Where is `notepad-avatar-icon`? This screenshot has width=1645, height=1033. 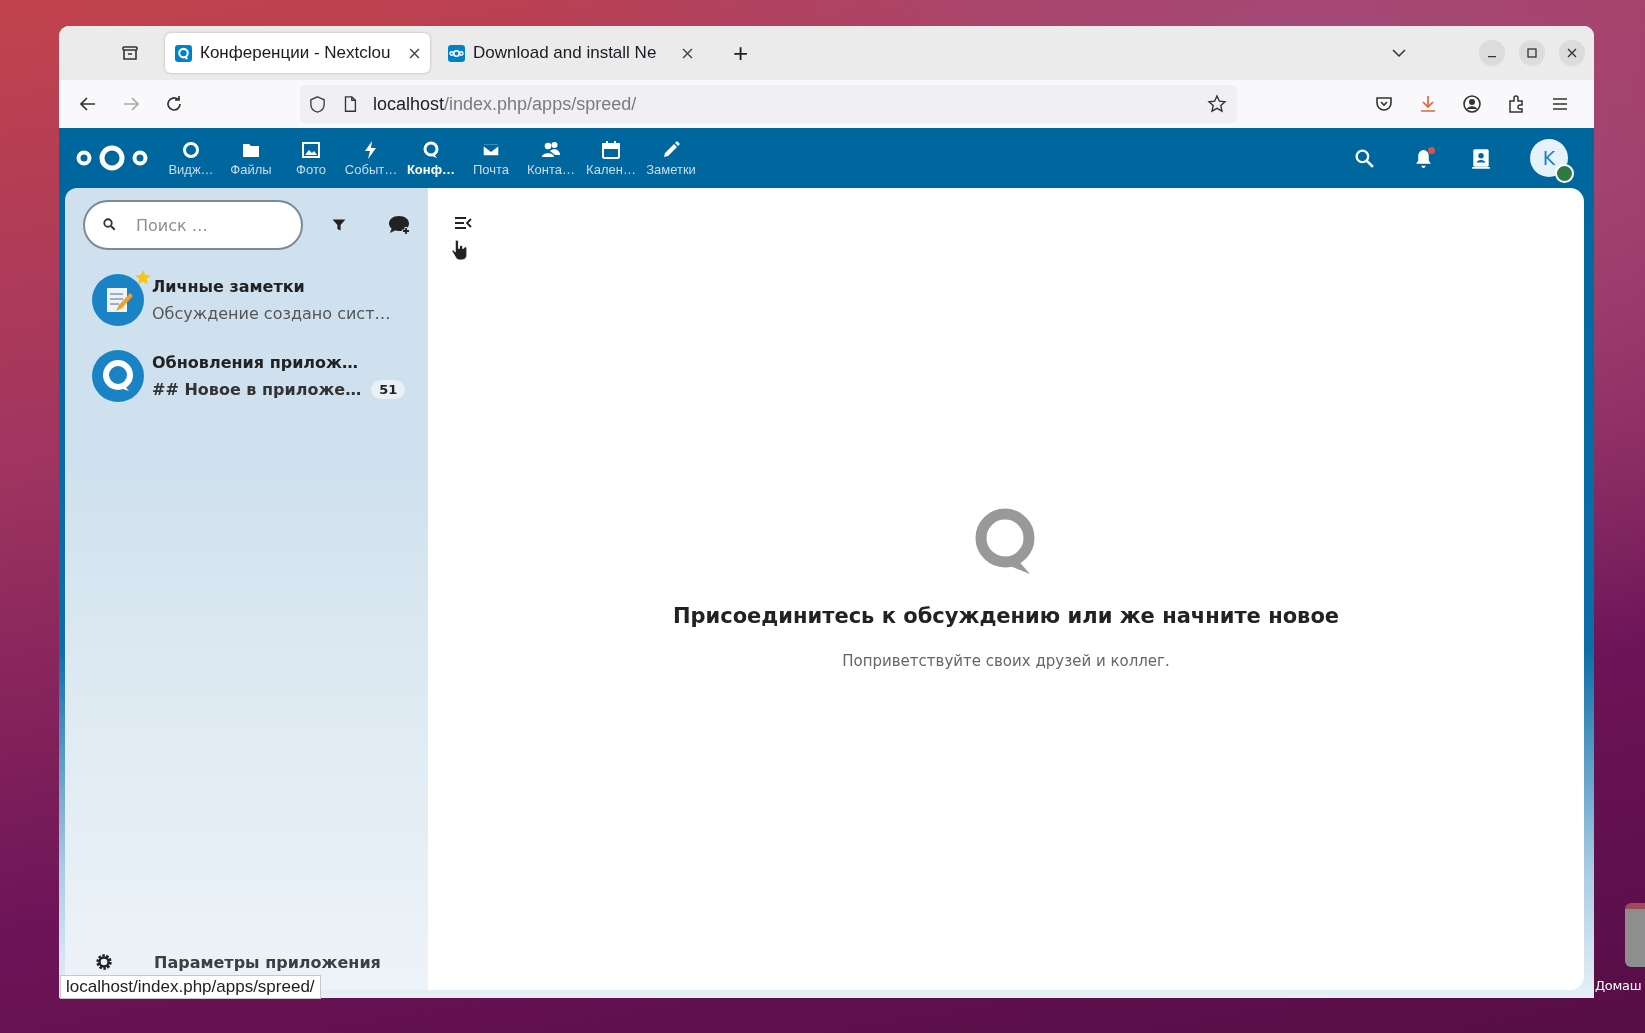
notepad-avatar-icon is located at coordinates (118, 300).